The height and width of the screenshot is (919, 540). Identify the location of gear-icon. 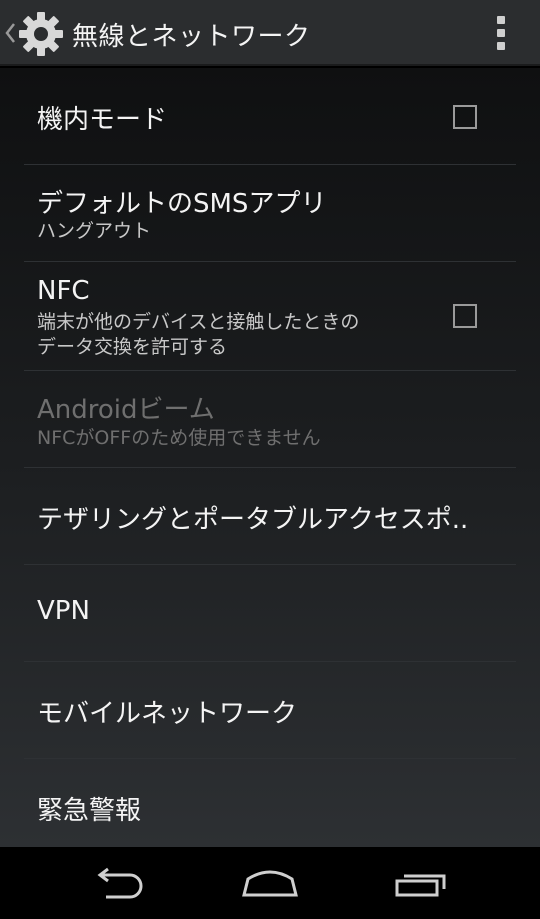
(41, 34).